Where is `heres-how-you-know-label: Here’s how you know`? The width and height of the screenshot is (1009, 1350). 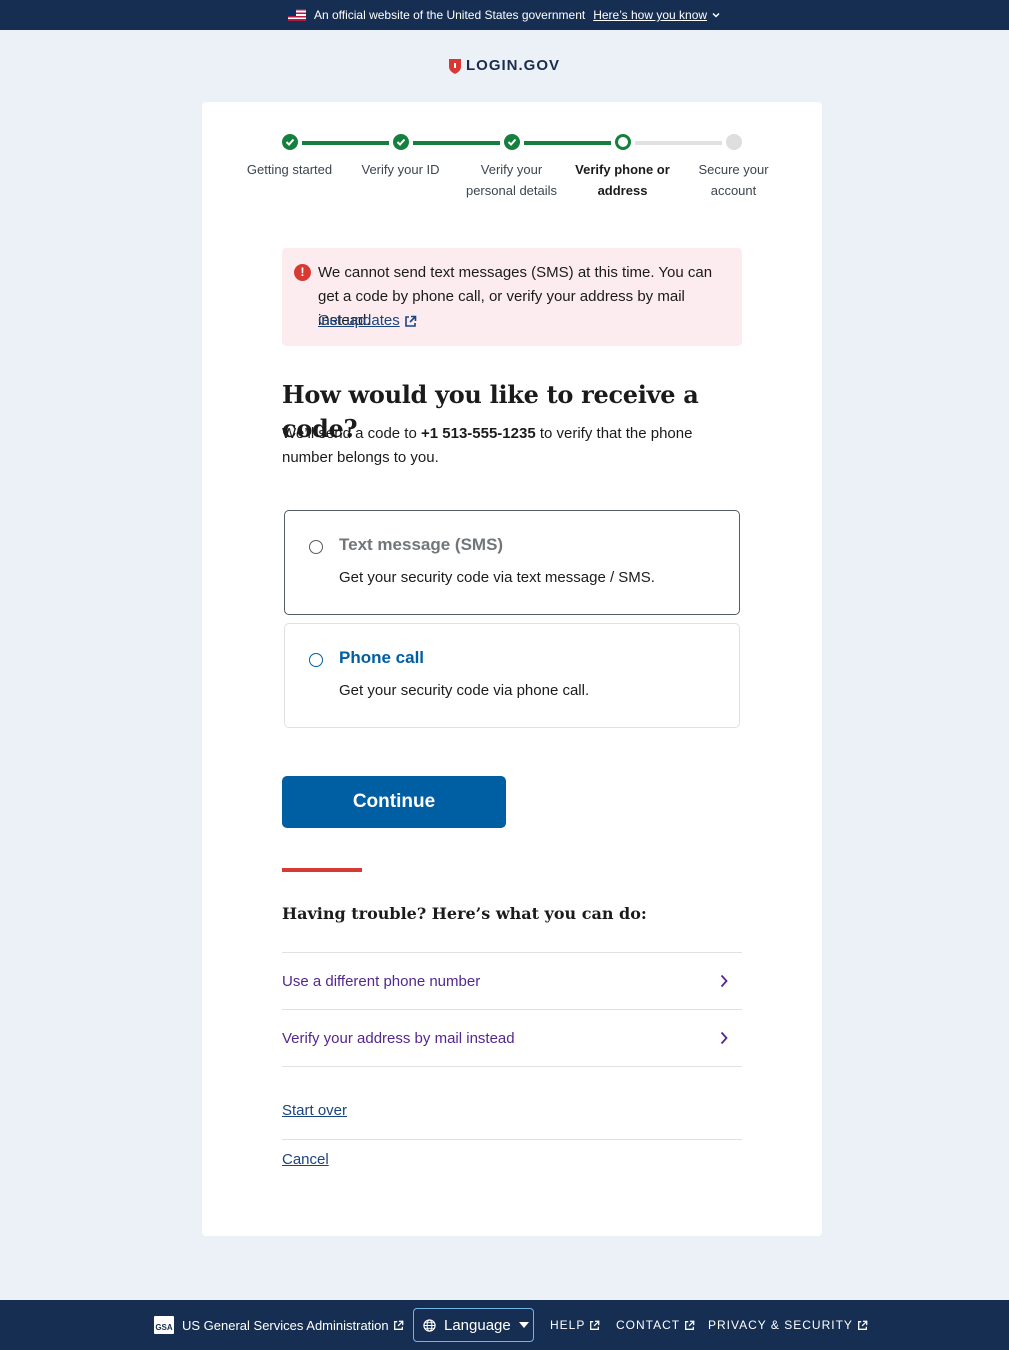 heres-how-you-know-label: Here’s how you know is located at coordinates (650, 15).